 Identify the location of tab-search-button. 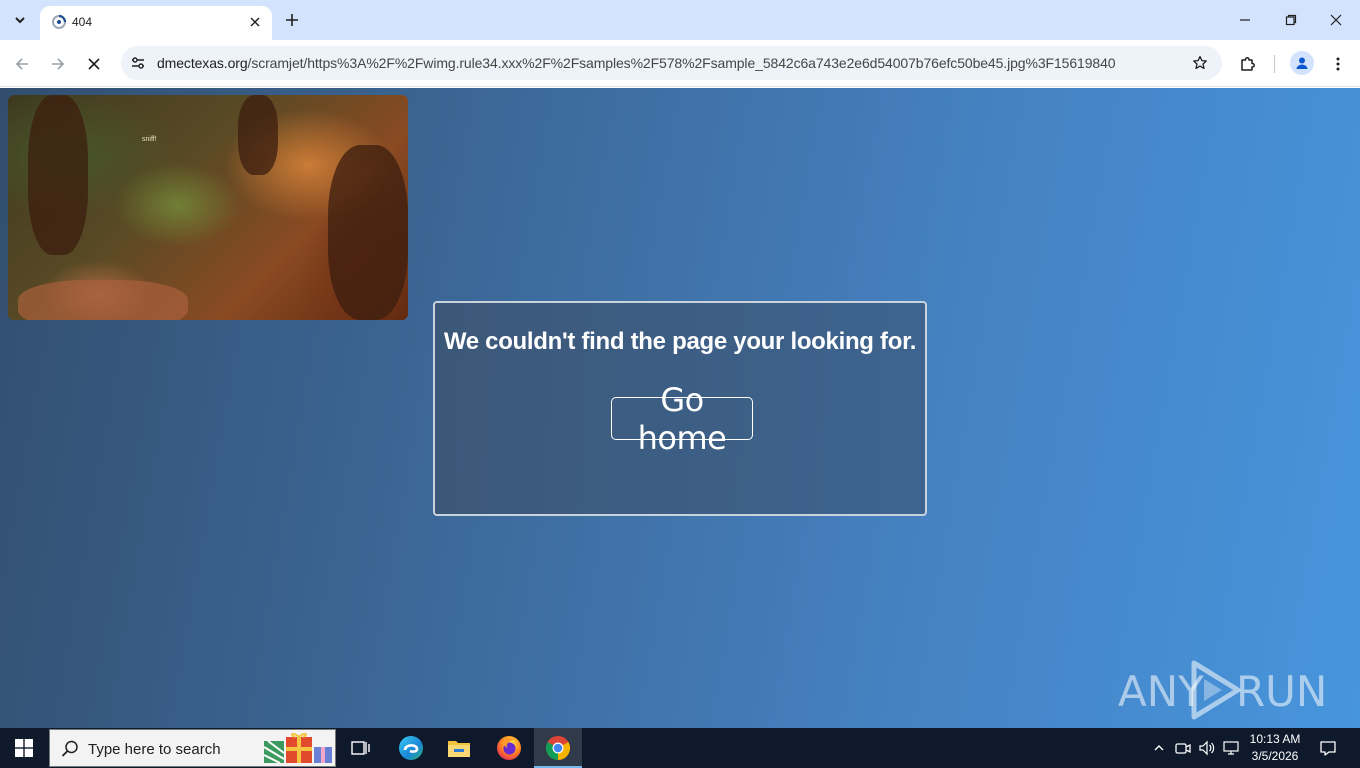
(20, 20).